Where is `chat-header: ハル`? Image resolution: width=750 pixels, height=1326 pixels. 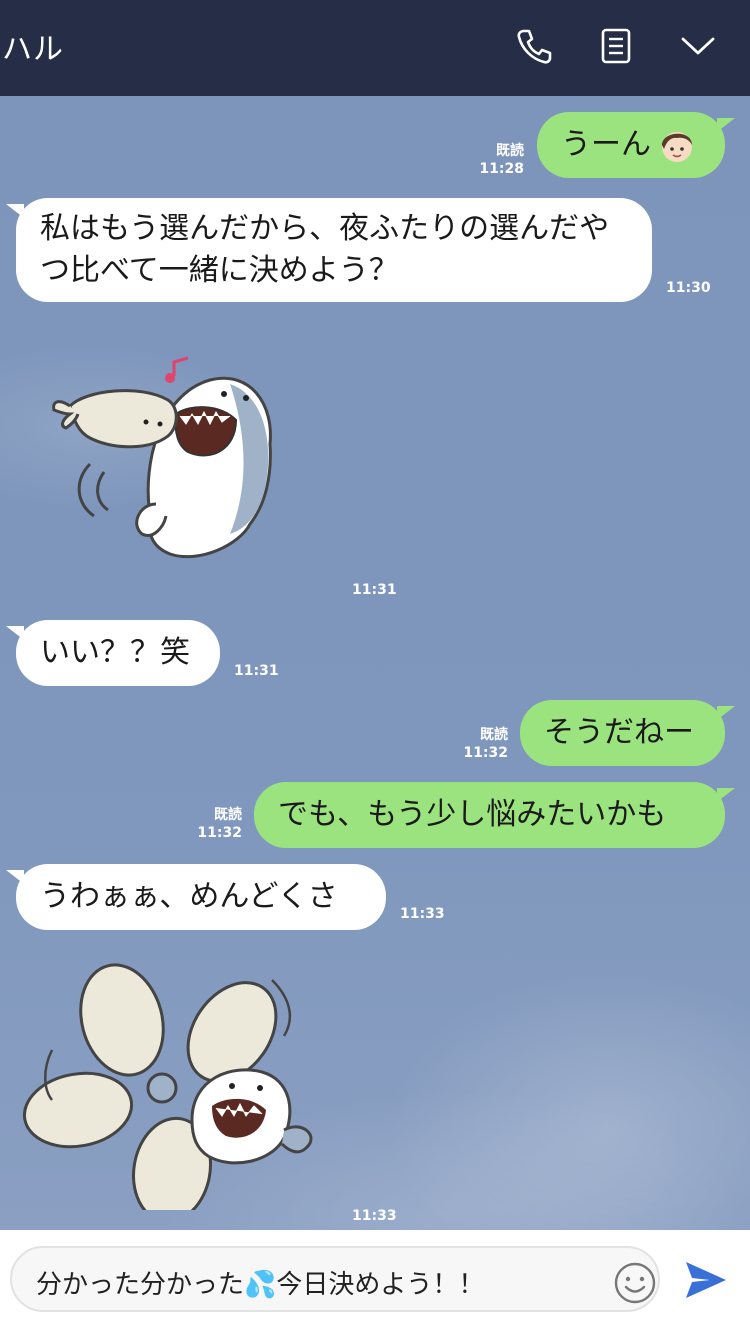 chat-header: ハル is located at coordinates (375, 48).